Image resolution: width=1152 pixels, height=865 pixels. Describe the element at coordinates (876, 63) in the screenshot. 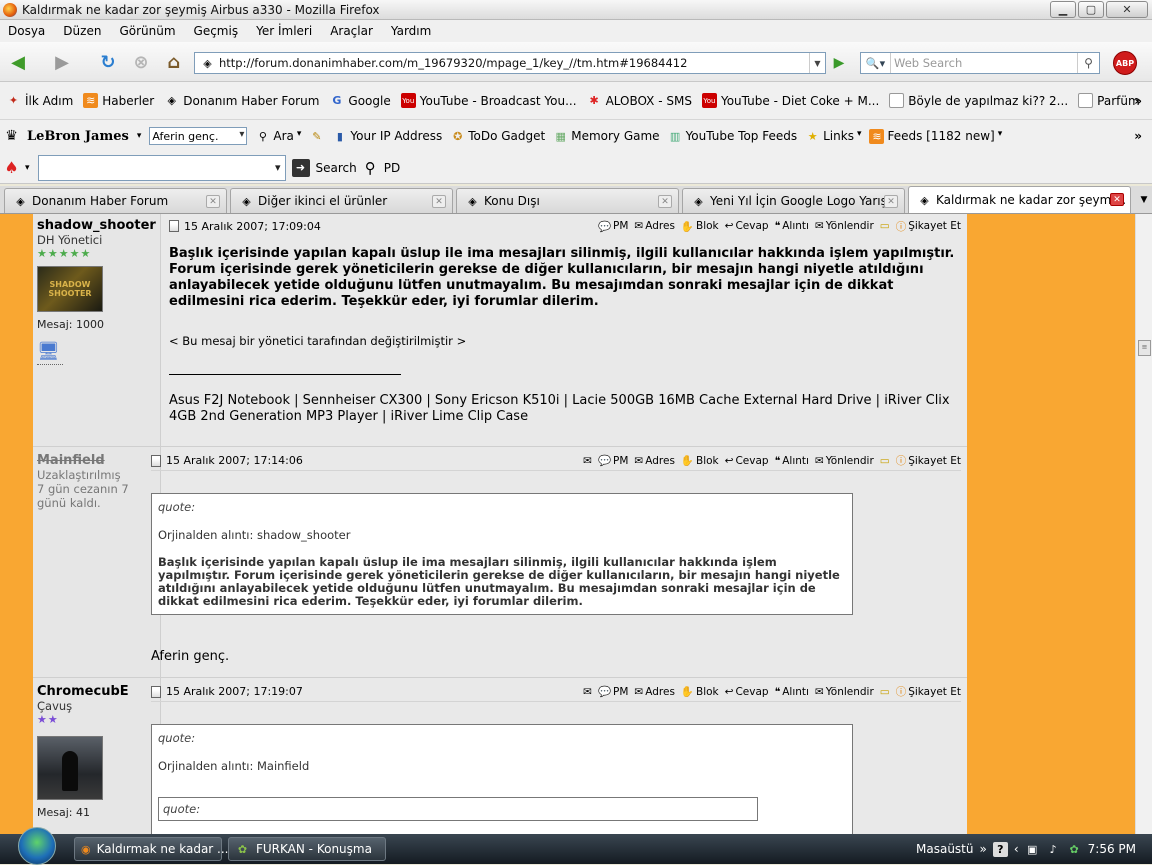

I see `search-engine-icon: 🔍▾` at that location.